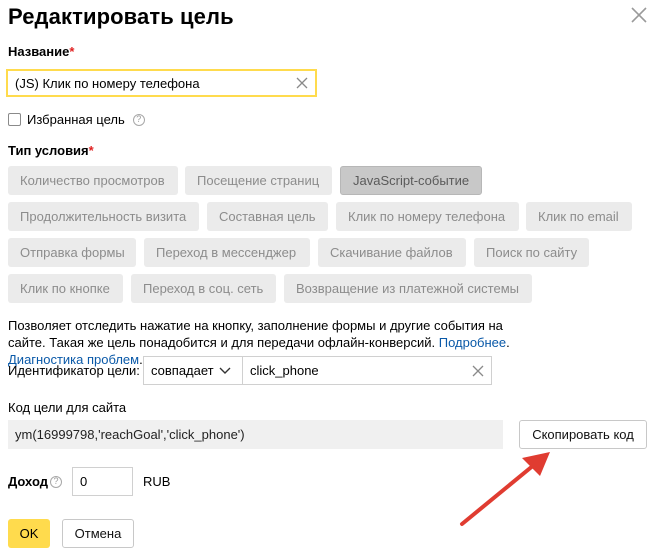 The image size is (661, 560). Describe the element at coordinates (41, 51) in the screenshot. I see `name-label: Название*` at that location.